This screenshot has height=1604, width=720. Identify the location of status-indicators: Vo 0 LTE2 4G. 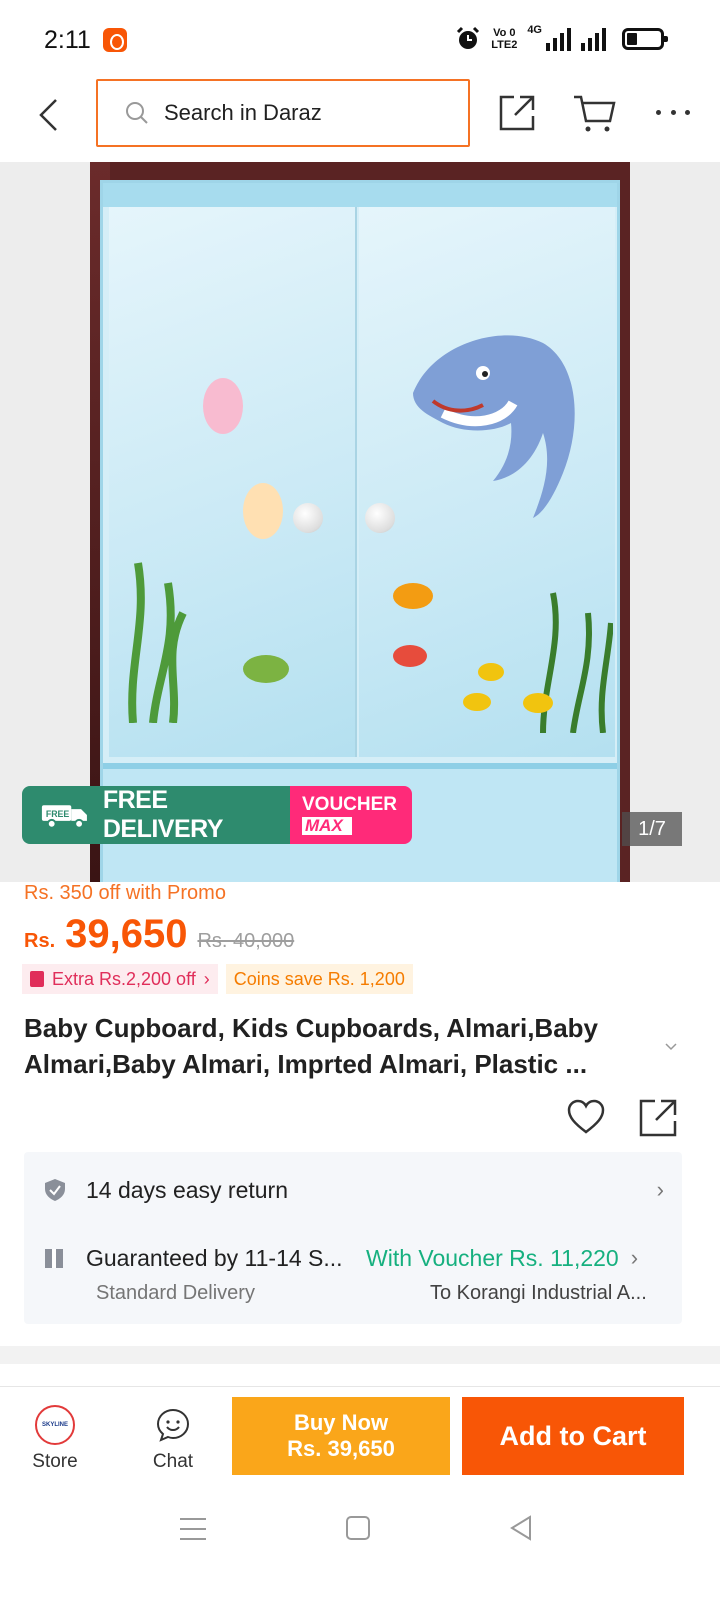
(561, 39).